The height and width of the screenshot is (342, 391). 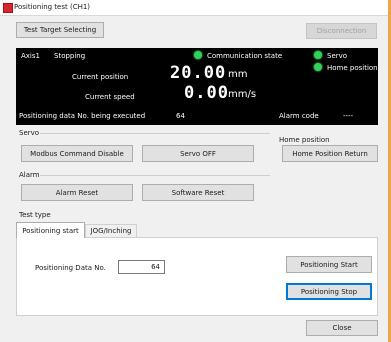 I want to click on close-button: Close, so click(x=342, y=328).